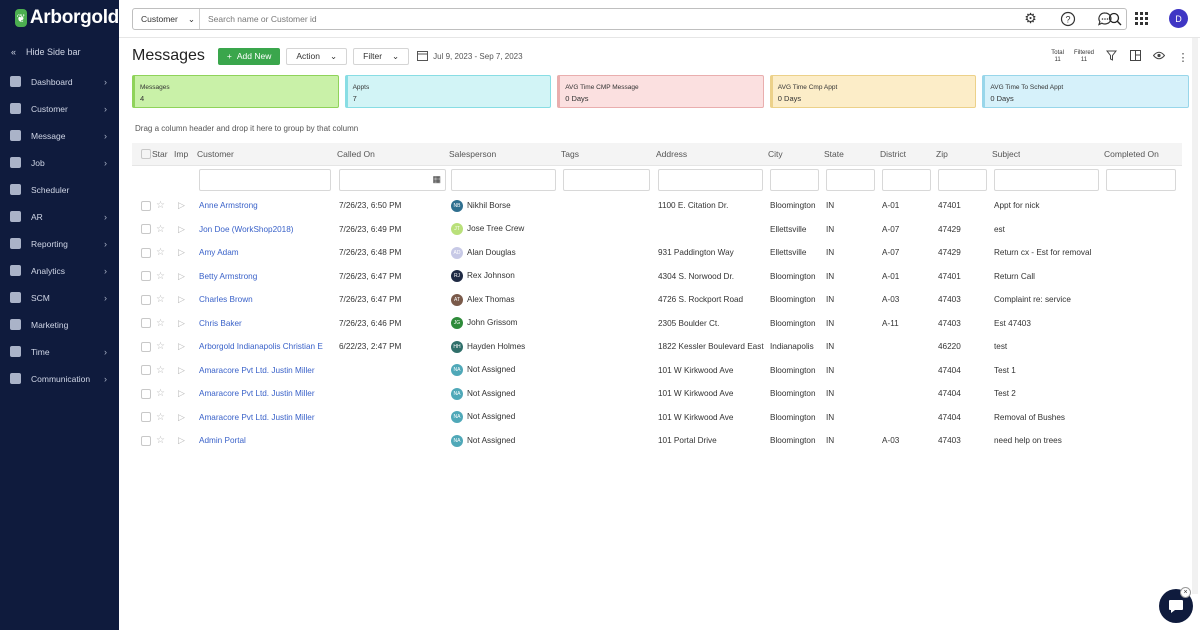 This screenshot has width=1200, height=630. What do you see at coordinates (873, 91) in the screenshot?
I see `summary-card: AVG Time Cmp Appt 0 Days` at bounding box center [873, 91].